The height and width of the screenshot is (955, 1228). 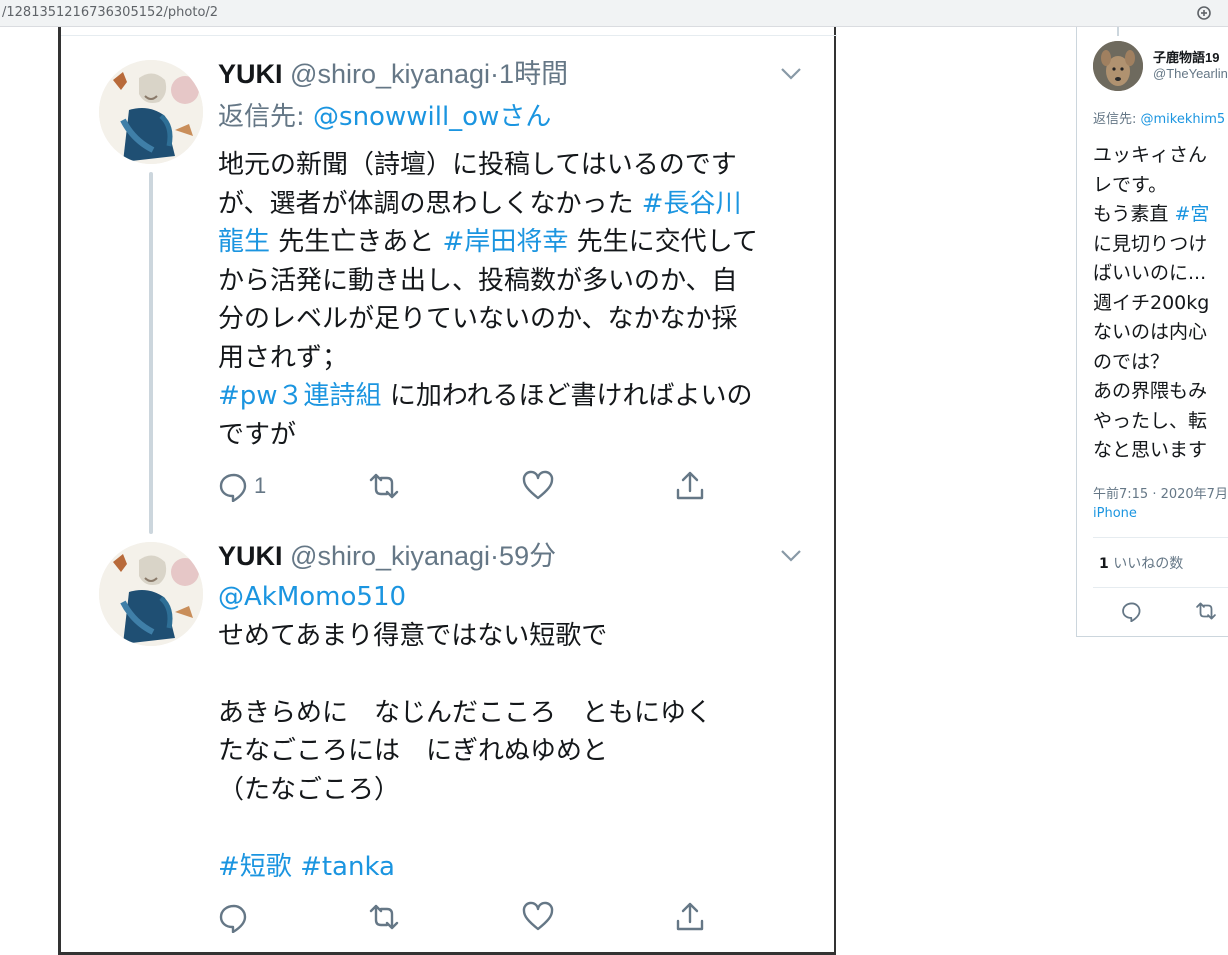 What do you see at coordinates (567, 396) in the screenshot?
I see `tweet-text-segment: に加われるほど書ければよいの` at bounding box center [567, 396].